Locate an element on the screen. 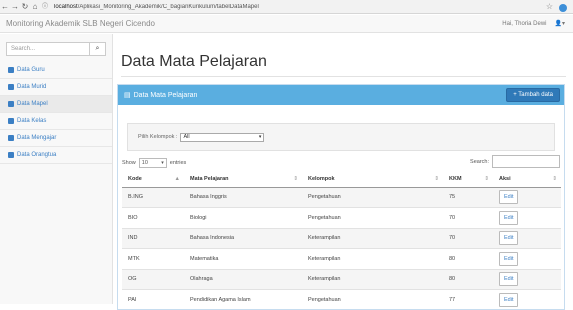 This screenshot has width=573, height=310. home-icon: ⌂ is located at coordinates (35, 7).